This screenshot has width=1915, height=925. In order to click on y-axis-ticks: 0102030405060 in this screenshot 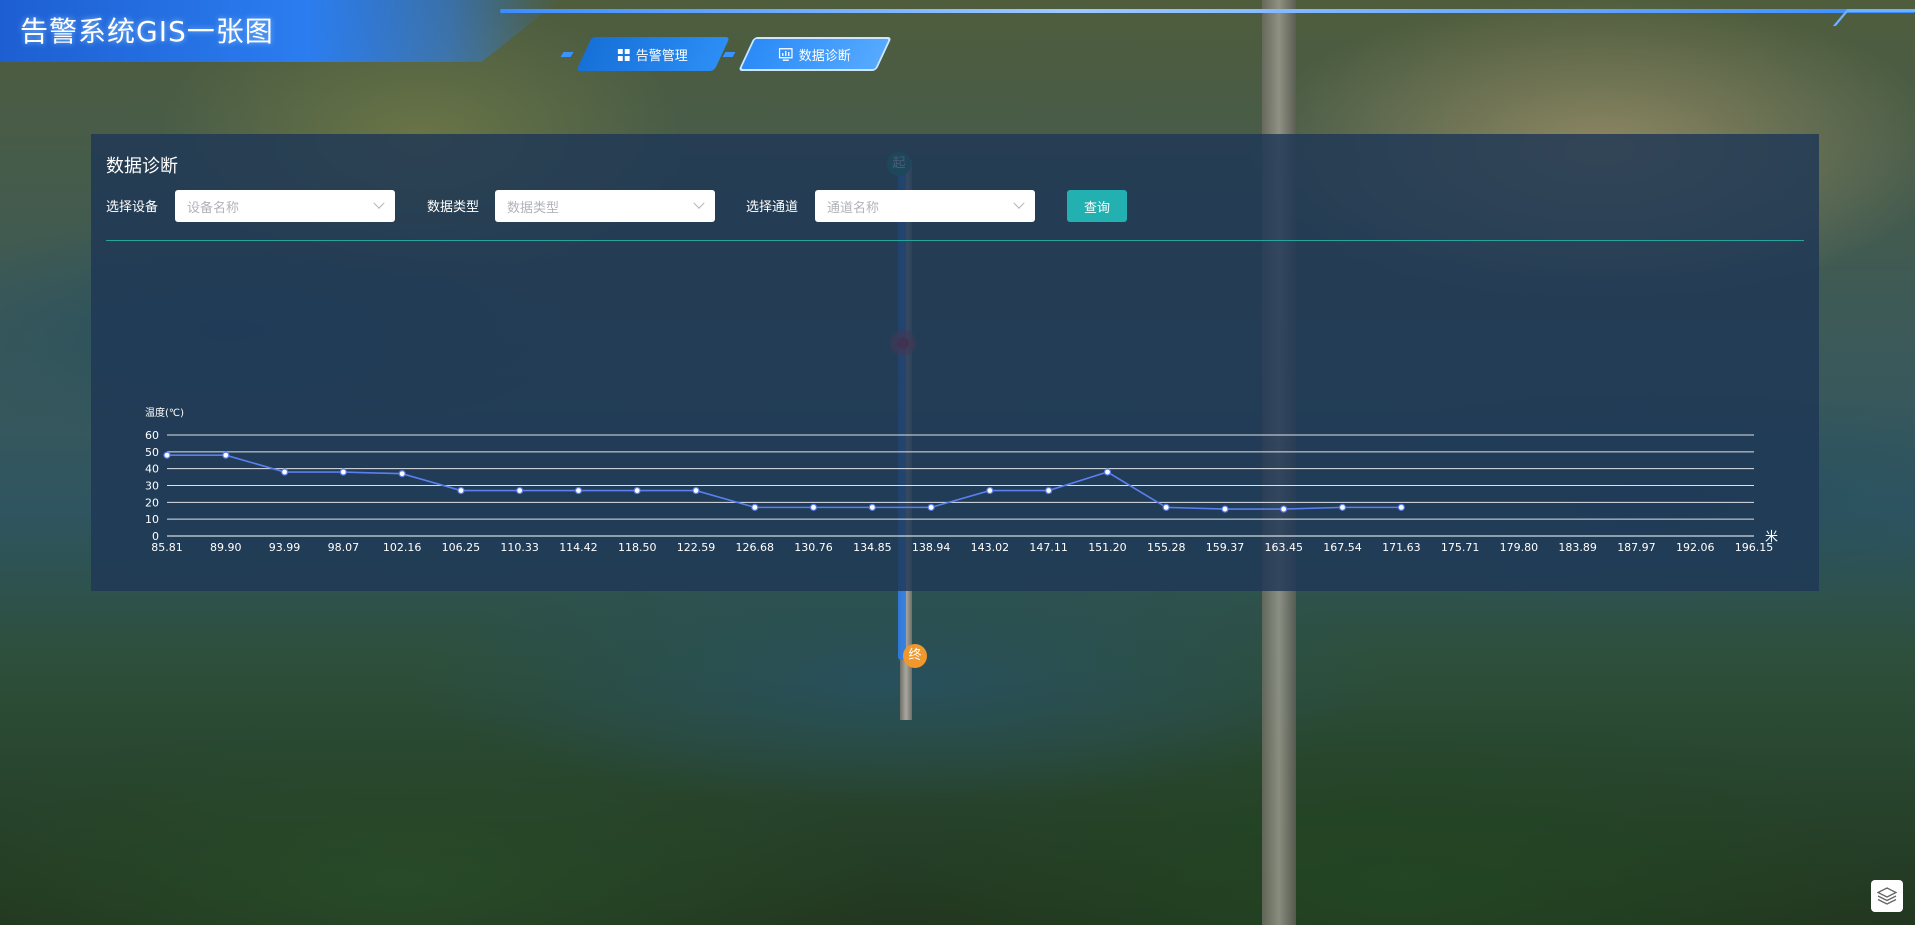, I will do `click(152, 486)`.